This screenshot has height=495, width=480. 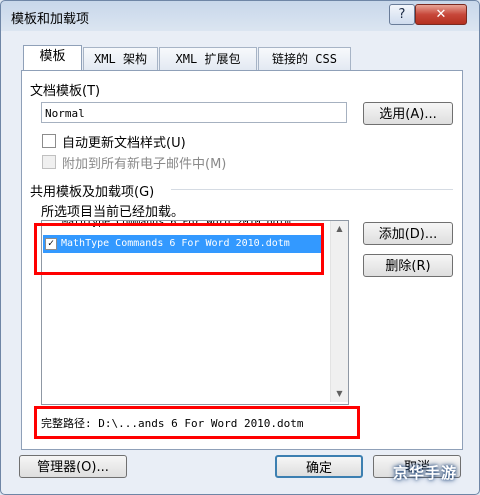 I want to click on attach-email-label: 附加到所有新电子邮件中(M), so click(x=144, y=164).